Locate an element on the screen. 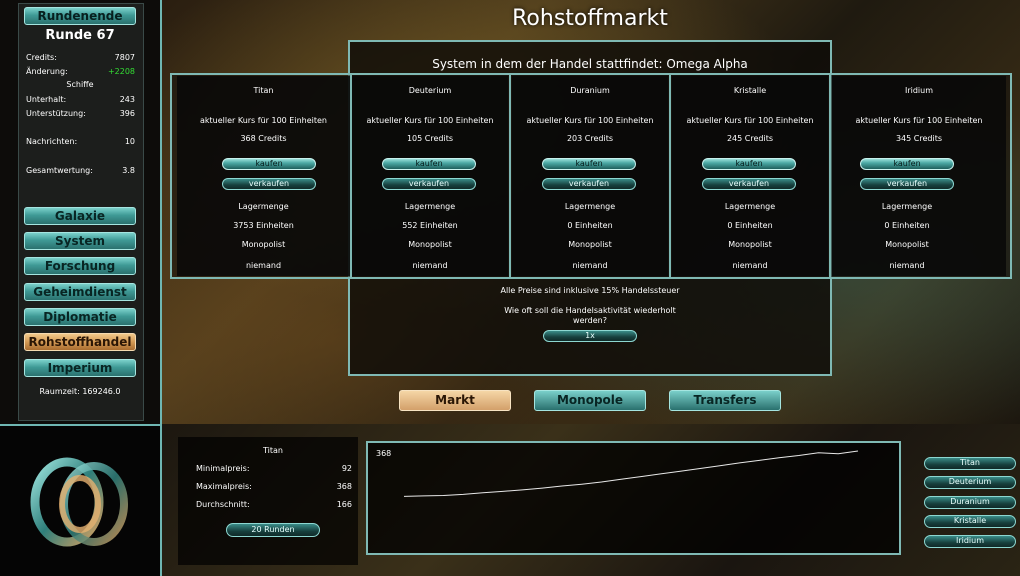  select-kristalle-button: Kristalle is located at coordinates (970, 521).